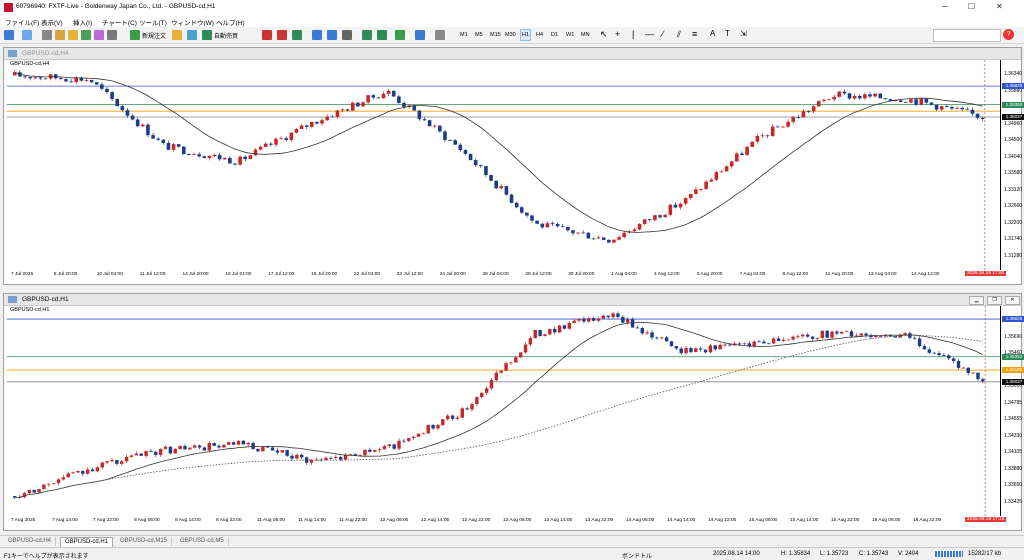 The image size is (1024, 560). What do you see at coordinates (112, 35) in the screenshot?
I see `history-icon` at bounding box center [112, 35].